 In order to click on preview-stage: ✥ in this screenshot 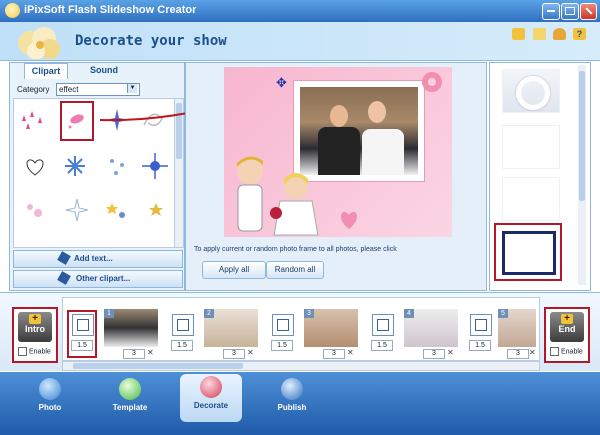, I will do `click(338, 152)`.